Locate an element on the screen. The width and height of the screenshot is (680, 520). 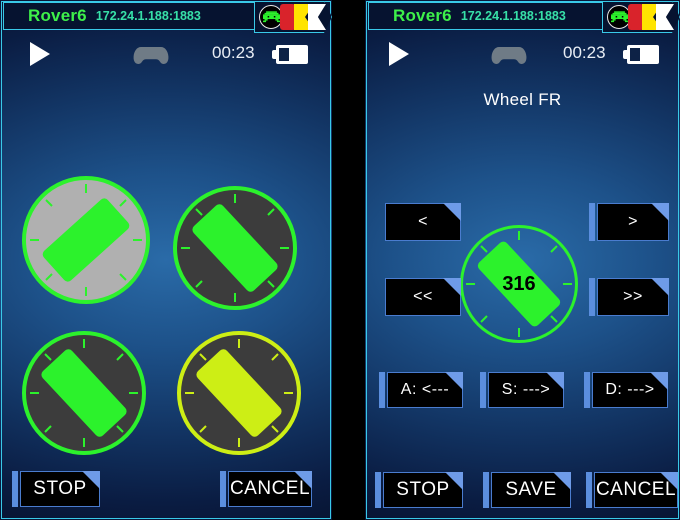
button-label: < is located at coordinates (423, 221).